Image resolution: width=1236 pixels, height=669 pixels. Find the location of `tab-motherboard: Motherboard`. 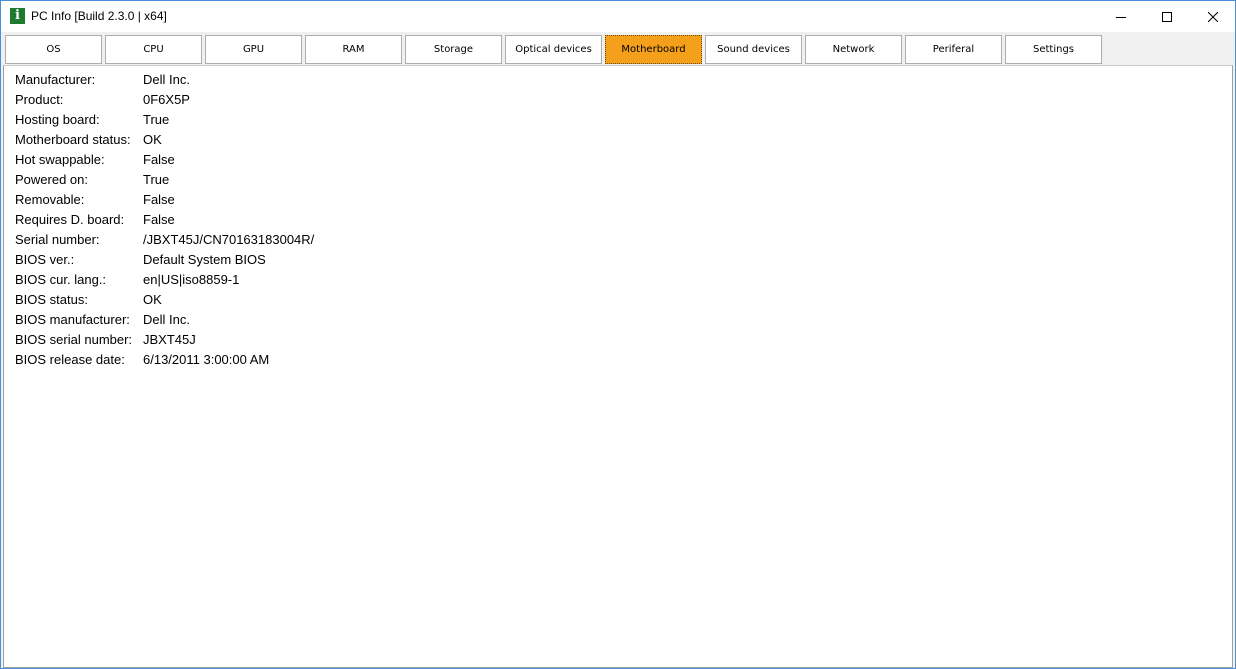

tab-motherboard: Motherboard is located at coordinates (653, 49).